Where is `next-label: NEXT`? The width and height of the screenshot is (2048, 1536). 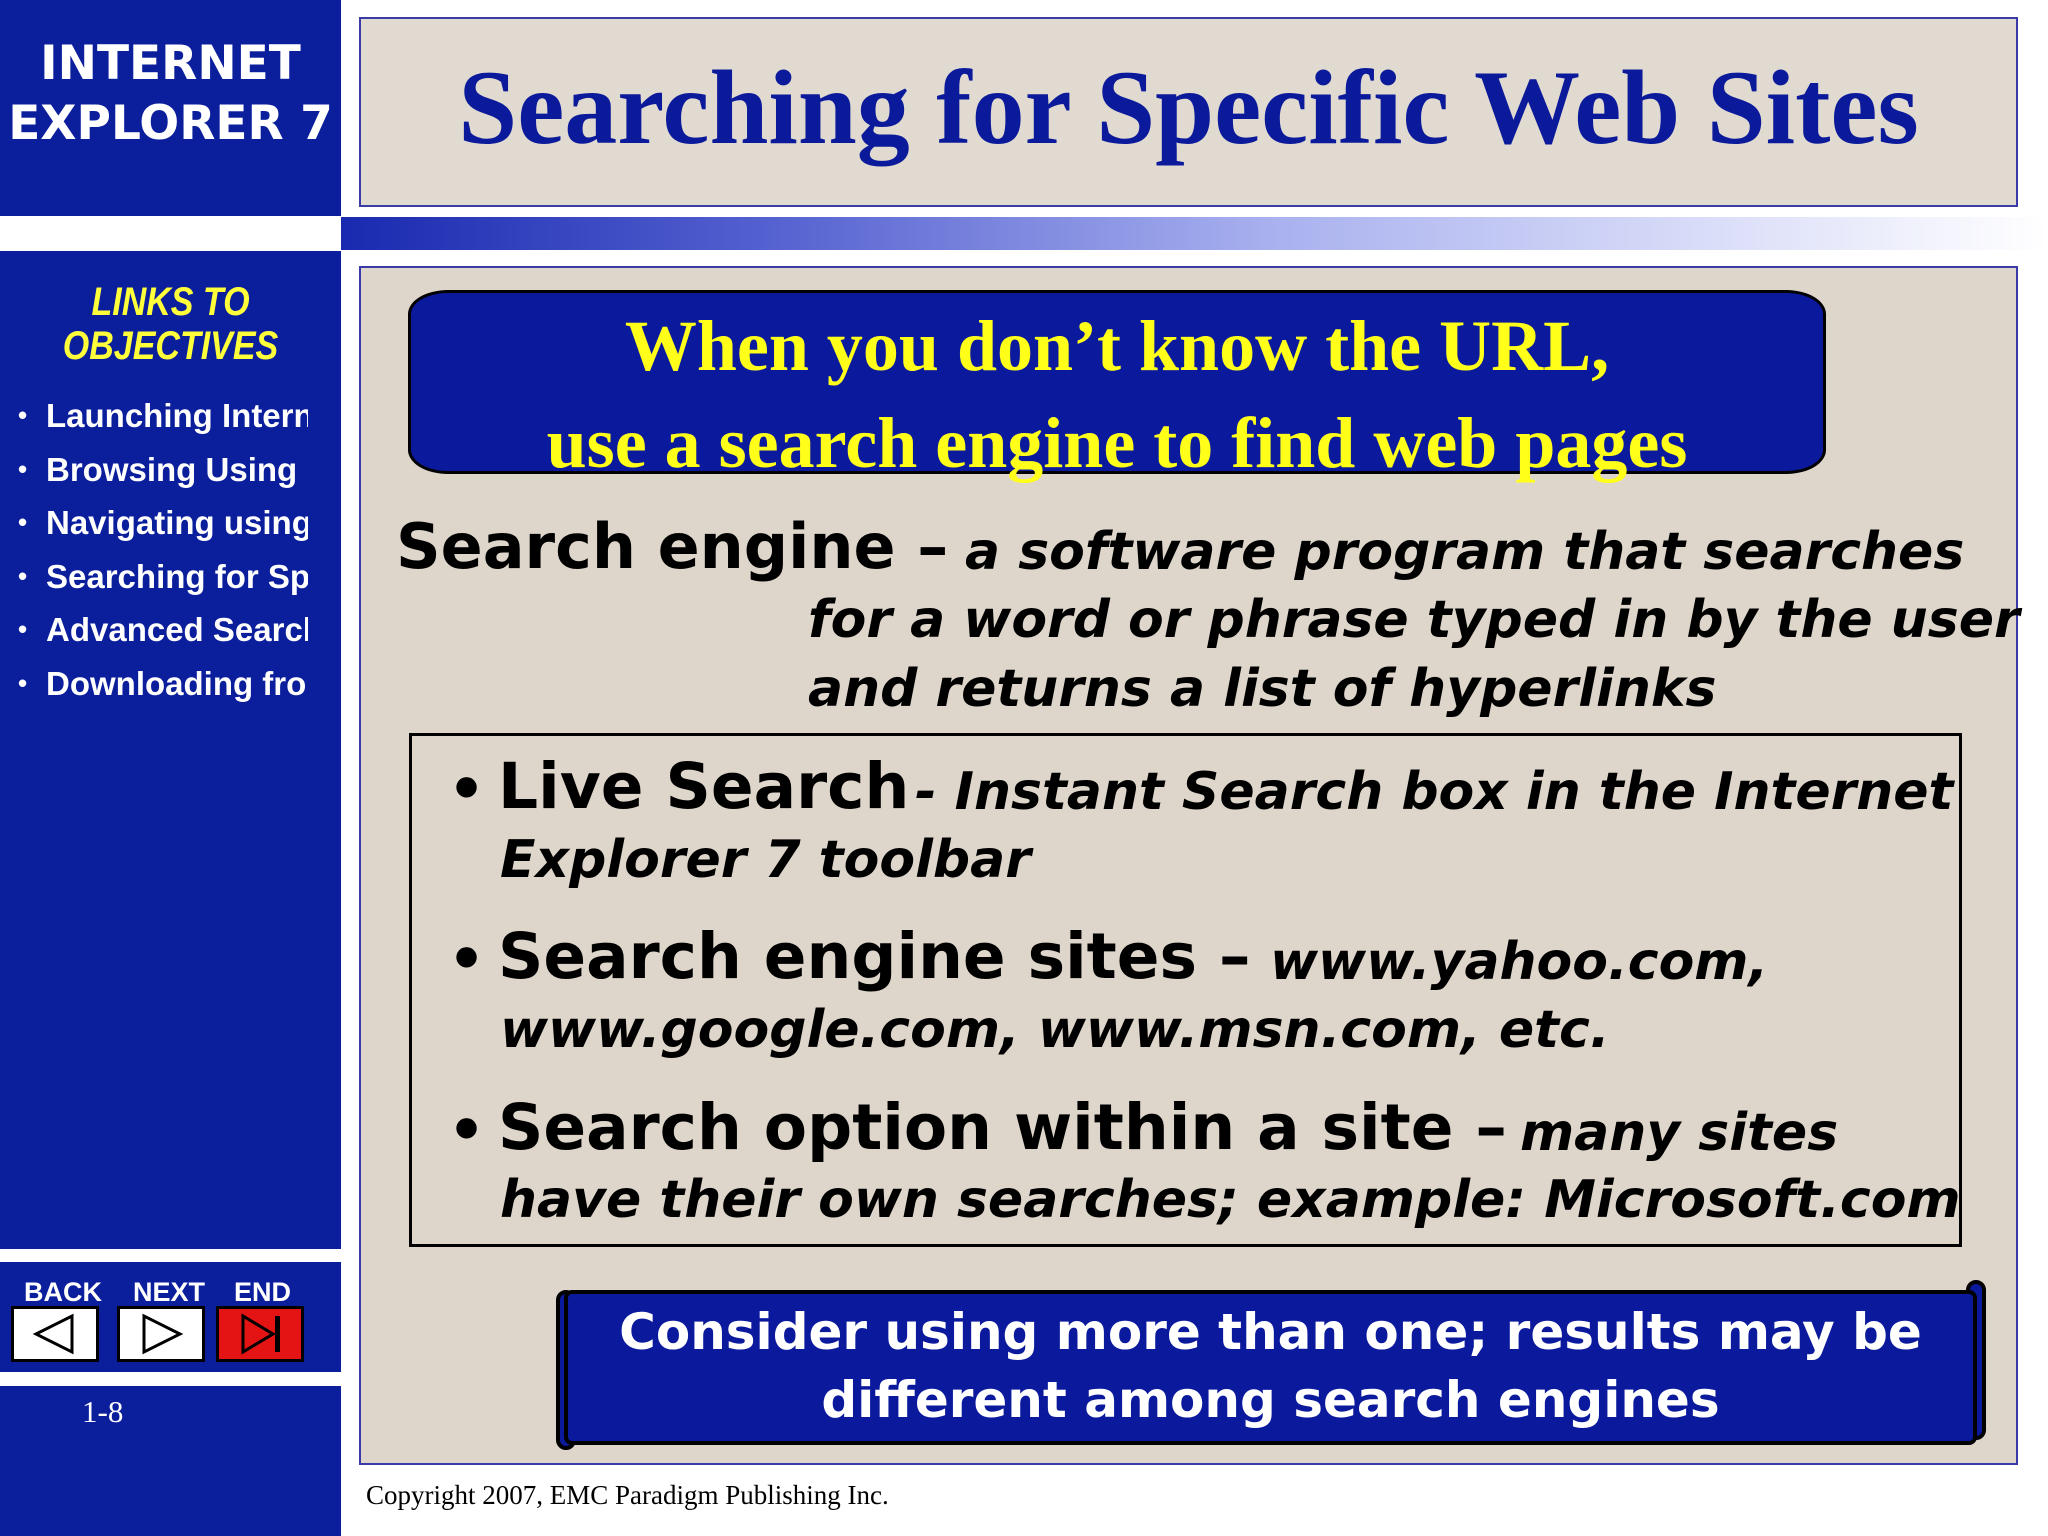 next-label: NEXT is located at coordinates (169, 1292).